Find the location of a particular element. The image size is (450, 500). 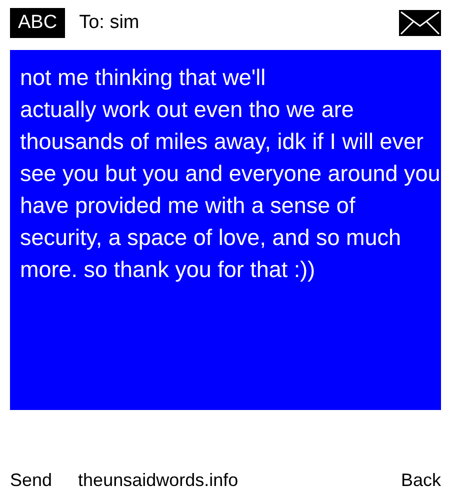

send-softkey: Send is located at coordinates (31, 480).